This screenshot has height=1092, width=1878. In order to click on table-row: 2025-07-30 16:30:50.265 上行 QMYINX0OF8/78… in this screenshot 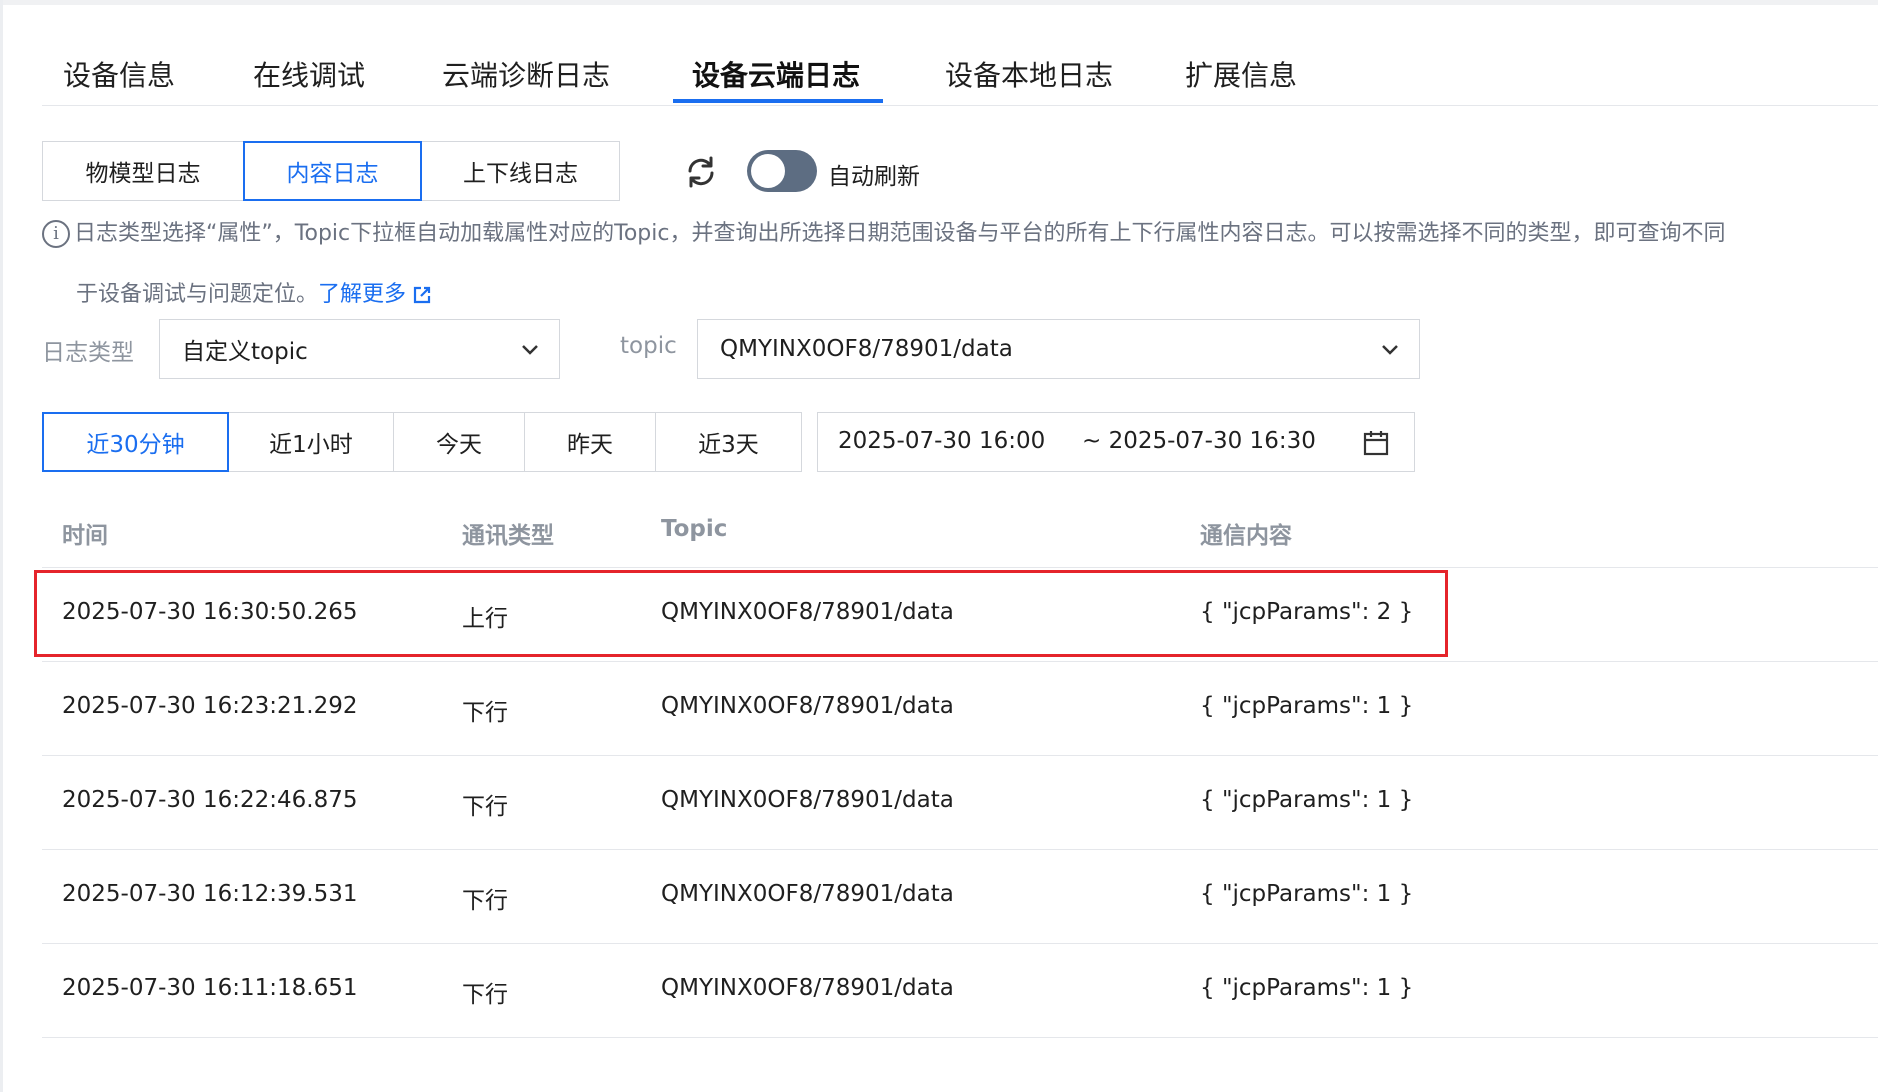, I will do `click(960, 615)`.